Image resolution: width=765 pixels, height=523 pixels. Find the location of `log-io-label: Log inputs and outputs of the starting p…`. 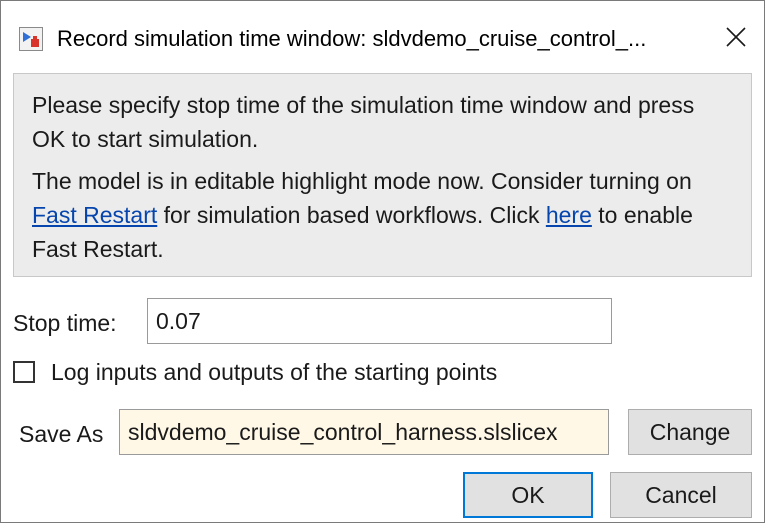

log-io-label: Log inputs and outputs of the starting p… is located at coordinates (274, 372).